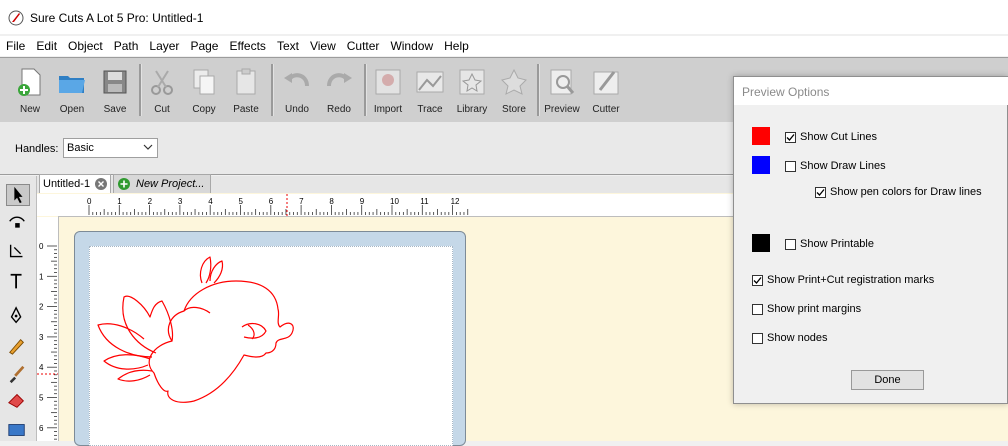 Image resolution: width=1008 pixels, height=446 pixels. I want to click on show-nodes-checkbox, so click(757, 338).